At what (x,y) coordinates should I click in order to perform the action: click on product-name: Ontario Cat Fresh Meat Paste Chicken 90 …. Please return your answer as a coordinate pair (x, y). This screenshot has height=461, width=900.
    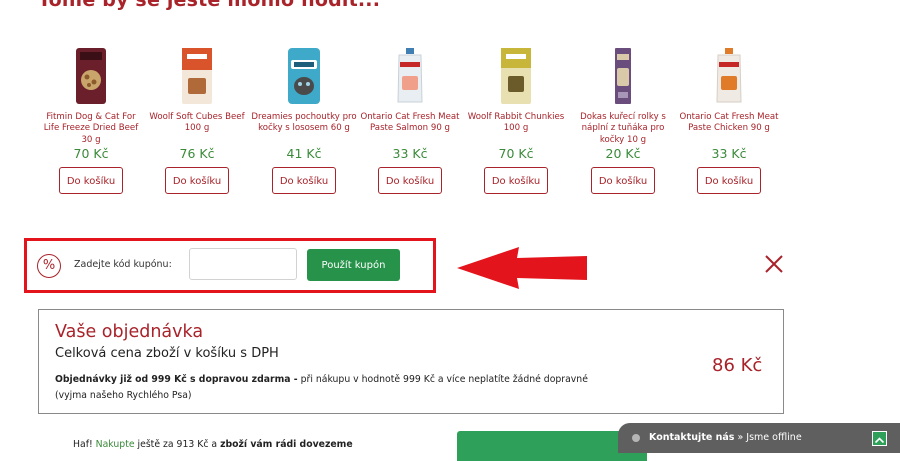
    Looking at the image, I should click on (729, 129).